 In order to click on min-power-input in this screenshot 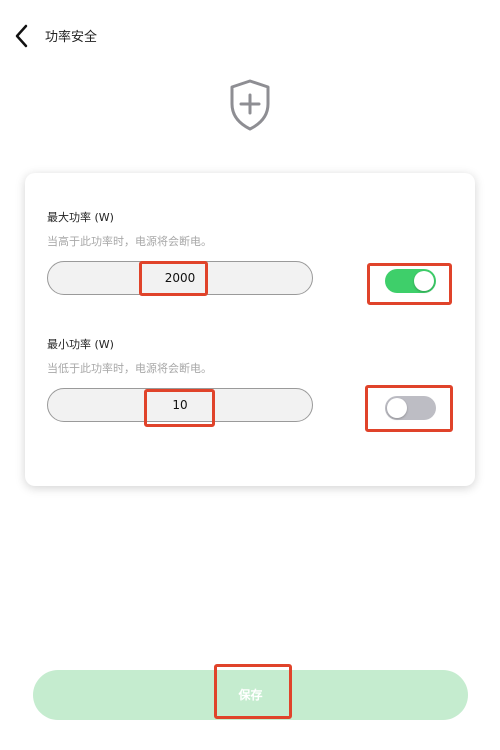, I will do `click(180, 405)`.